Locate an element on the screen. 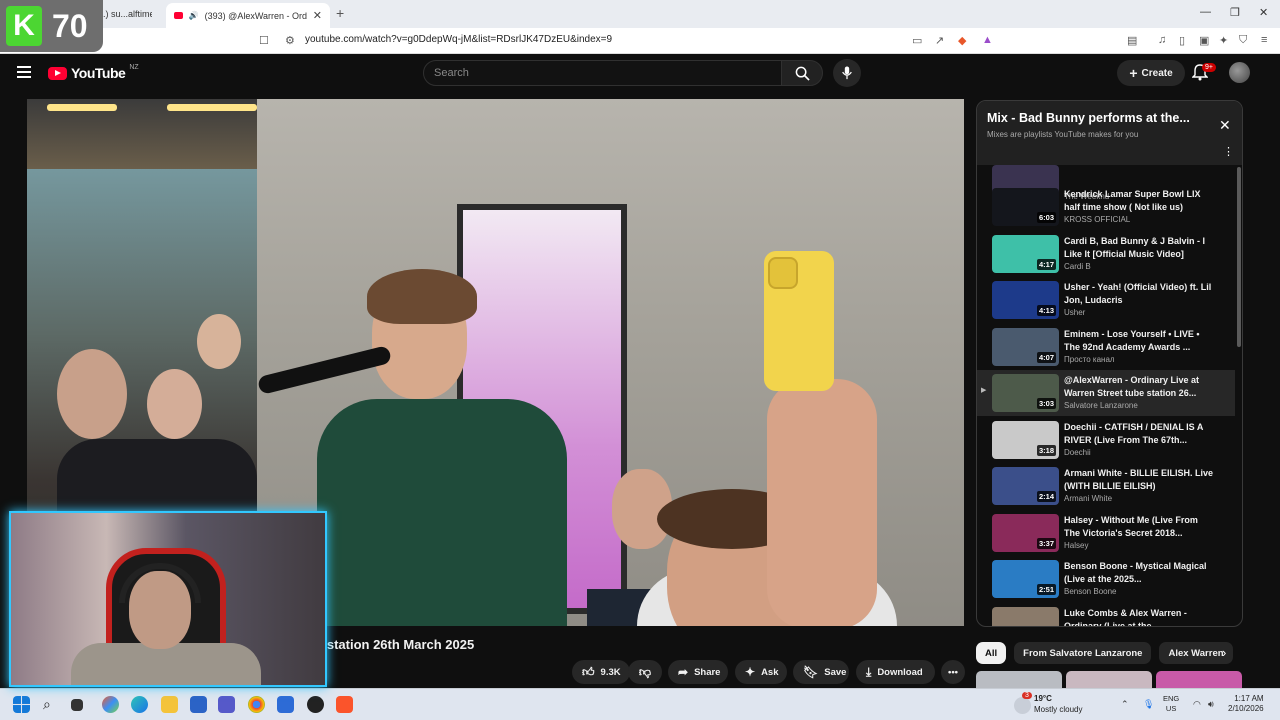  streamer-webcam is located at coordinates (168, 599).